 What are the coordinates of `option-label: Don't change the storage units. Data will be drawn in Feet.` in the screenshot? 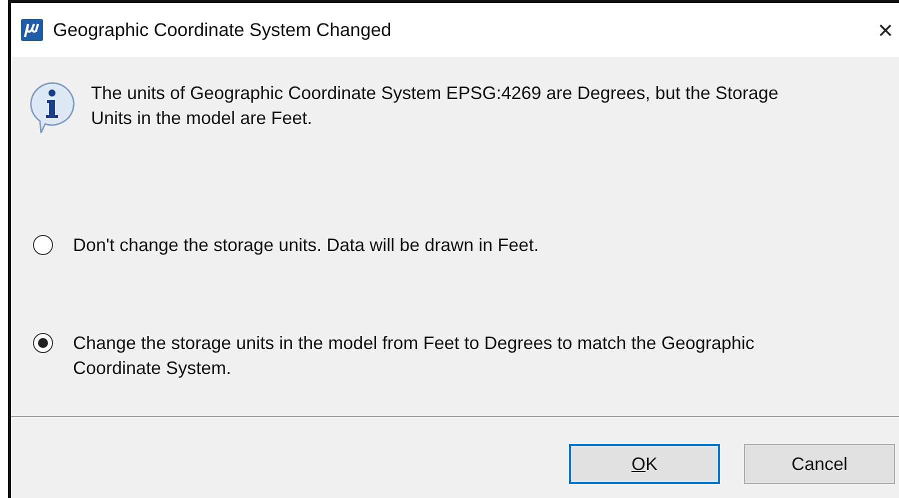 It's located at (435, 245).